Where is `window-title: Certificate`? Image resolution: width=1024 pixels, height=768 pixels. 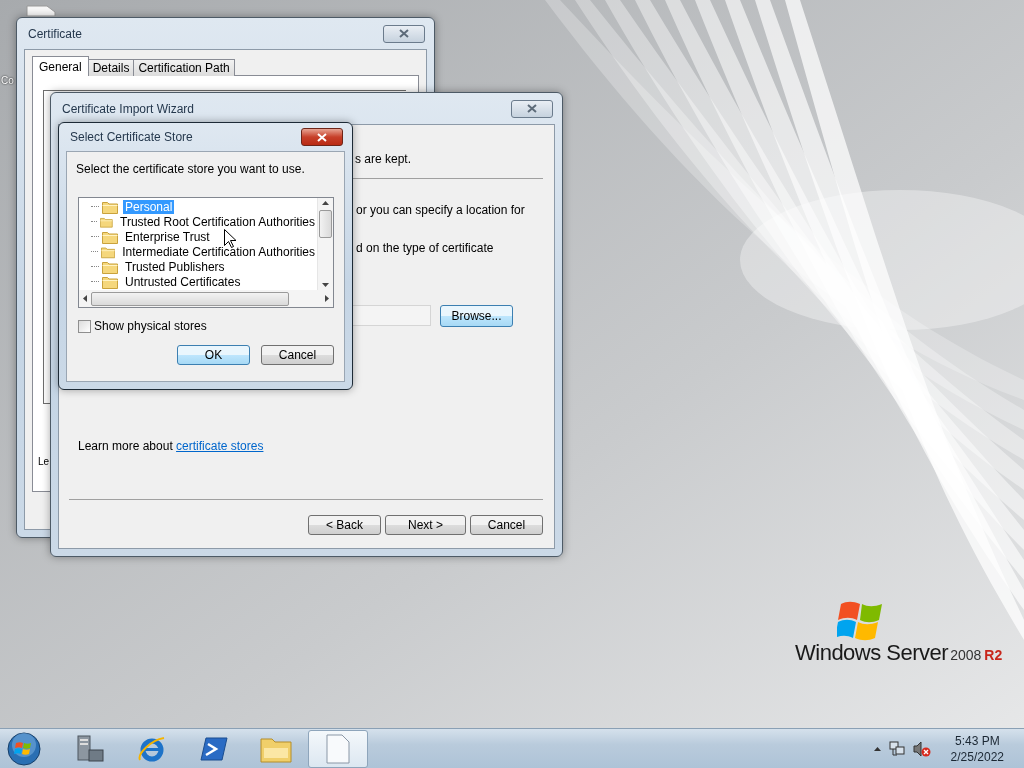
window-title: Certificate is located at coordinates (55, 33).